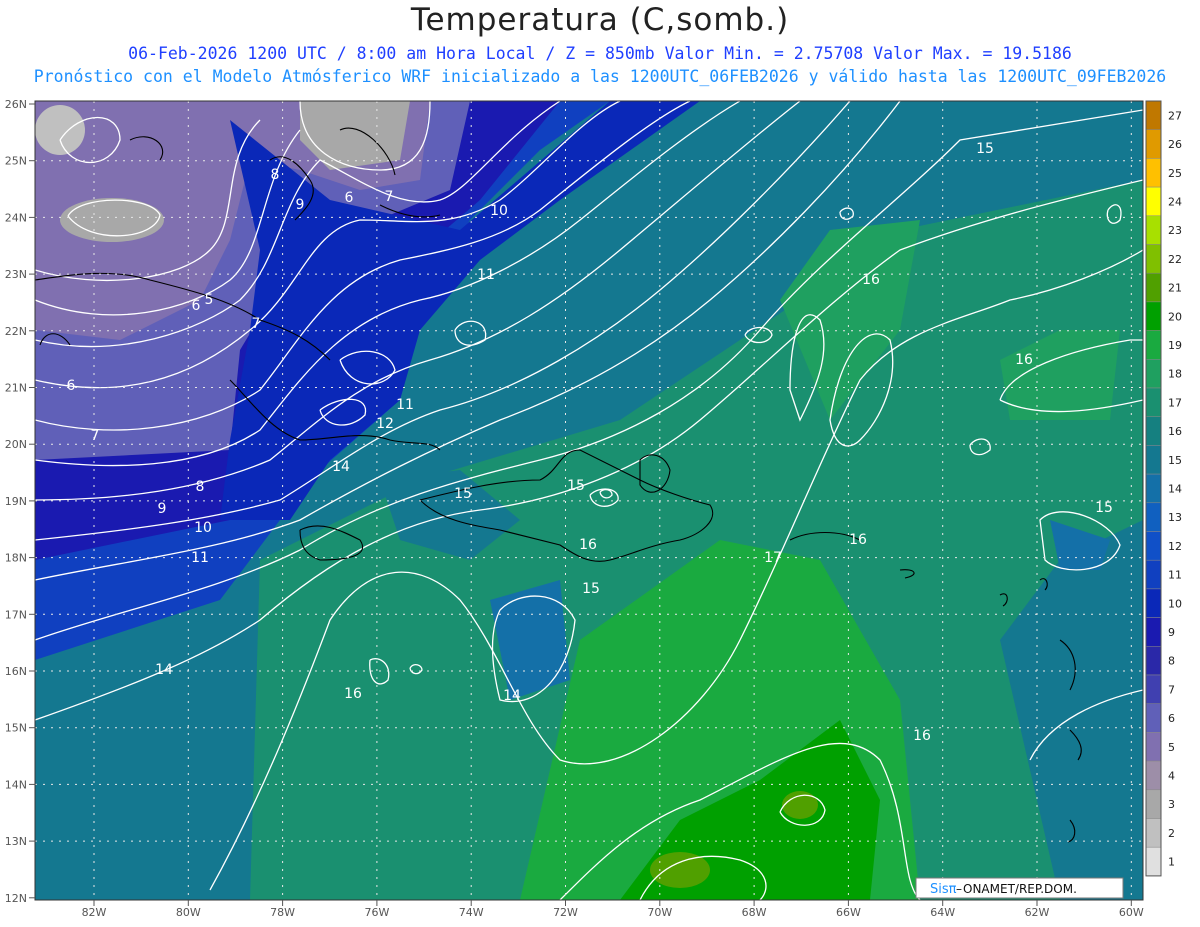  I want to click on legend-label: 9, so click(1171, 632).